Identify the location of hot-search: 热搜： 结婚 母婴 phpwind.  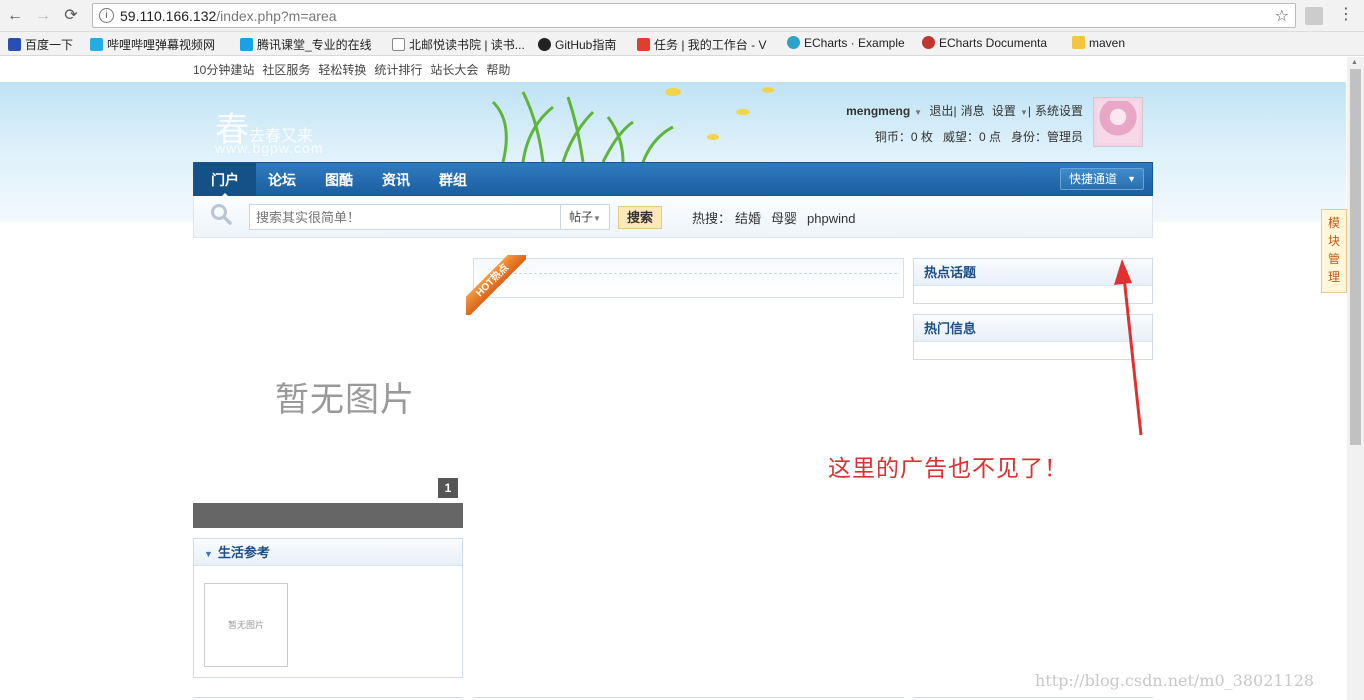
(778, 217).